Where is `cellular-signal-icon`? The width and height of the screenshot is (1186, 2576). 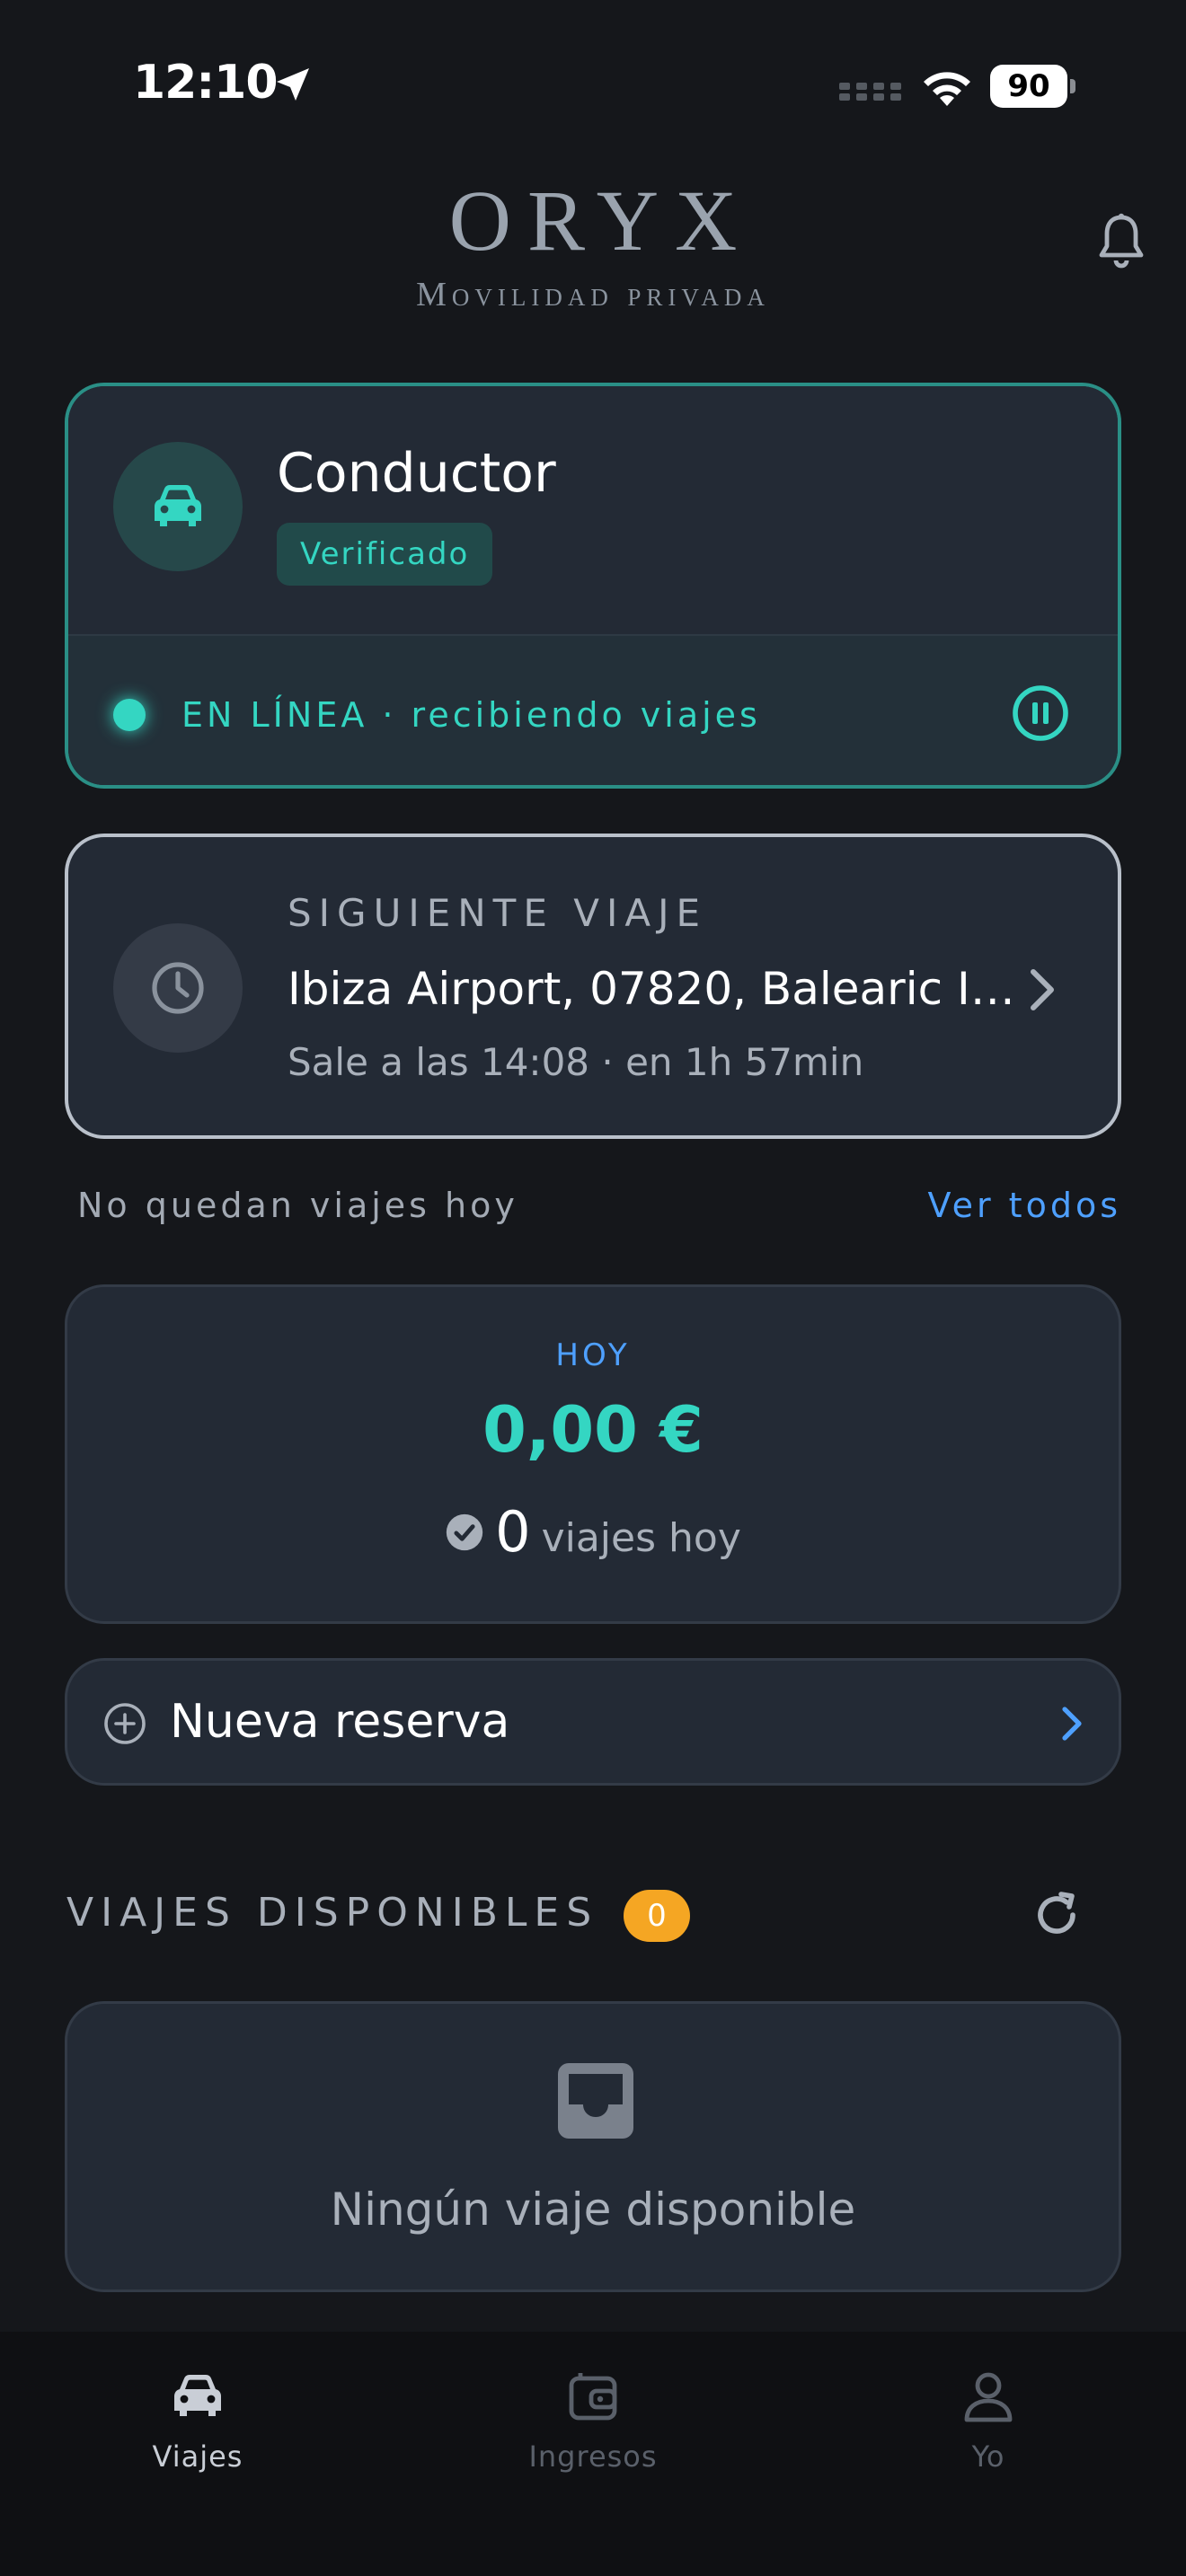
cellular-signal-icon is located at coordinates (870, 92).